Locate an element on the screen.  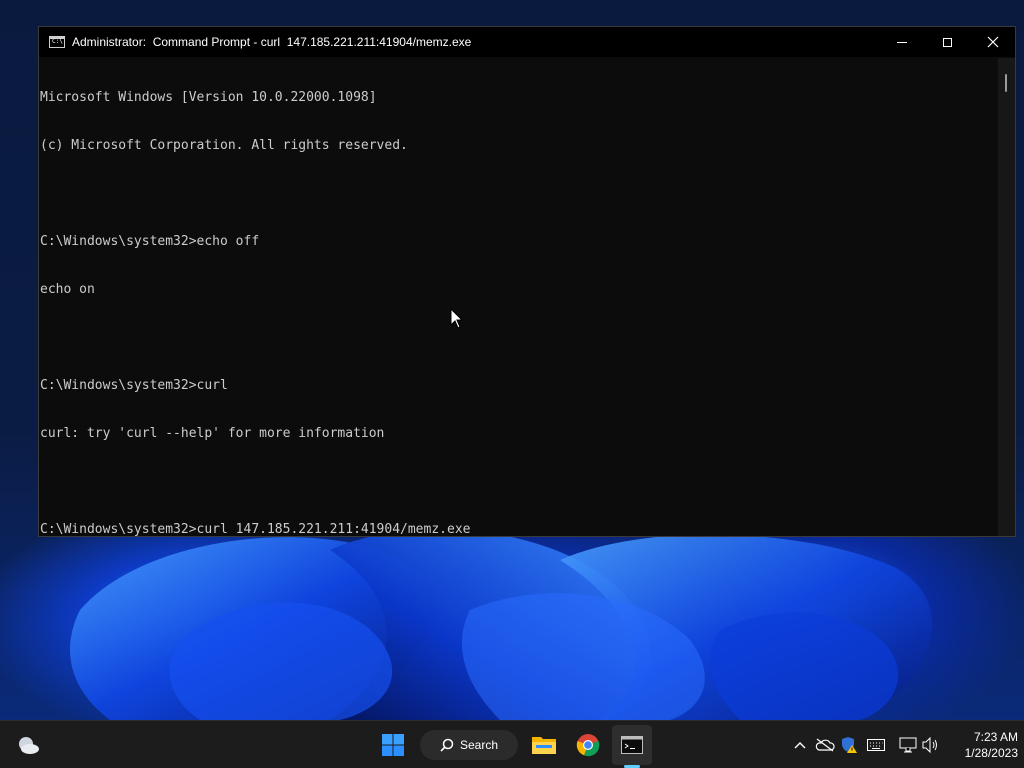
search-icon is located at coordinates (447, 745).